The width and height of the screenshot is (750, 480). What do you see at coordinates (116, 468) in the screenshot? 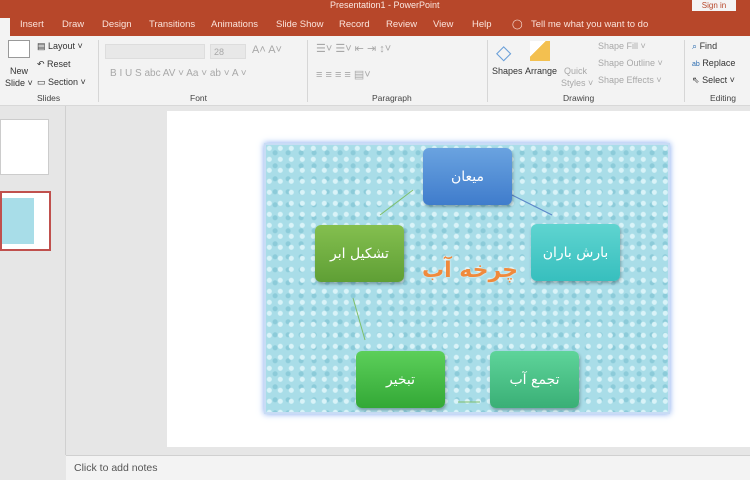
I see `notes-placeholder: Click to add notes` at bounding box center [116, 468].